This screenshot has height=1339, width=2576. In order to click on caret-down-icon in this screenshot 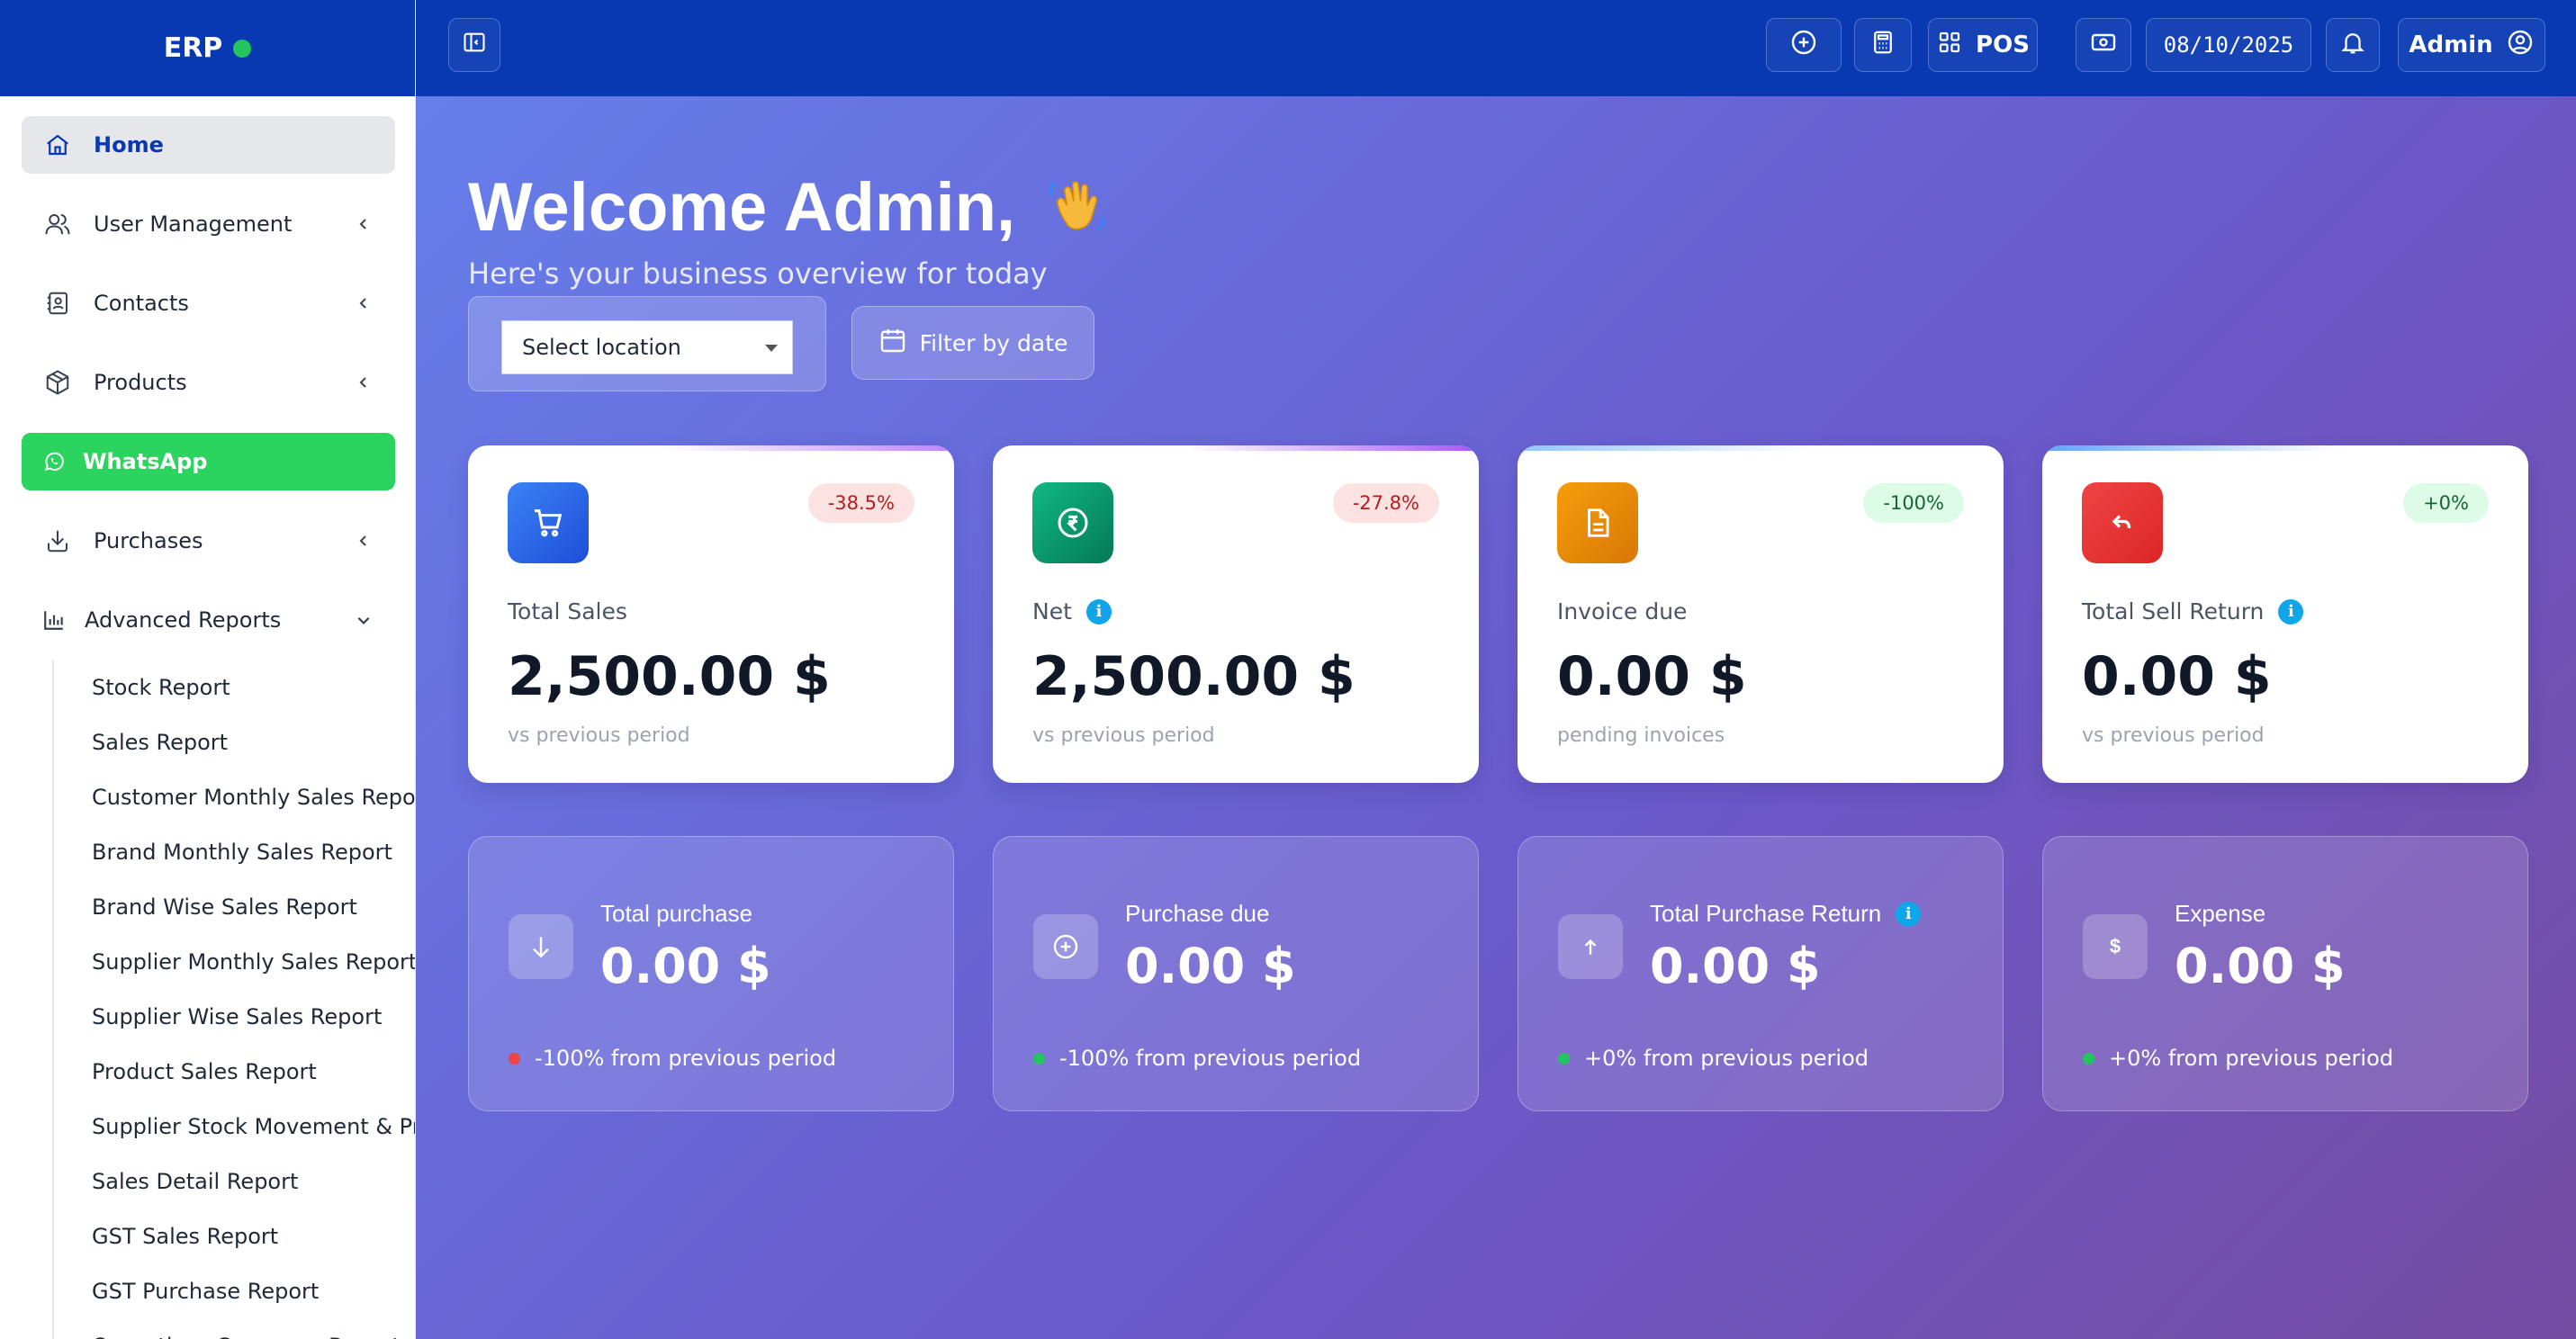, I will do `click(771, 349)`.